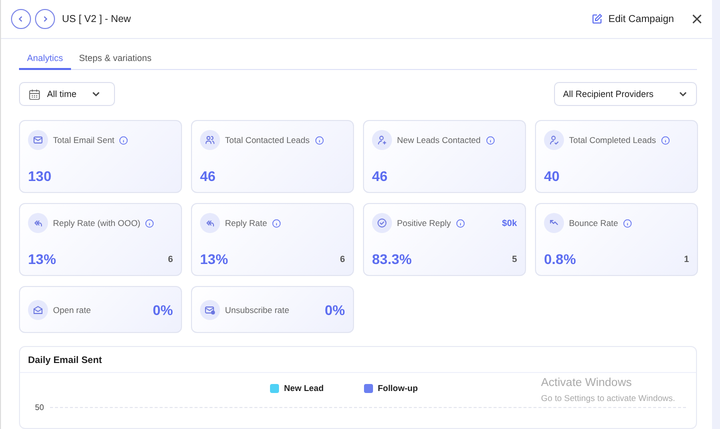 The image size is (720, 429). Describe the element at coordinates (560, 259) in the screenshot. I see `metric-value: 0.8%` at that location.